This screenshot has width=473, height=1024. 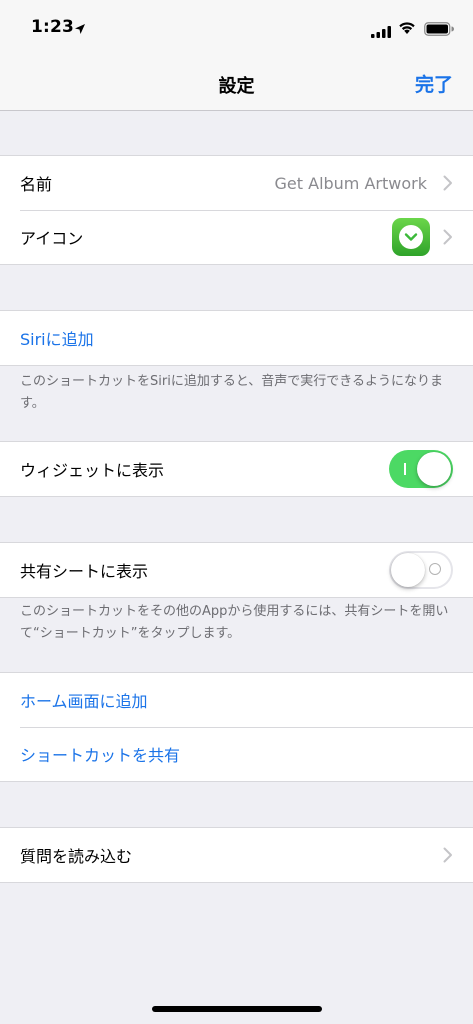 I want to click on widget-row: ウィジェットに表示, so click(x=236, y=469).